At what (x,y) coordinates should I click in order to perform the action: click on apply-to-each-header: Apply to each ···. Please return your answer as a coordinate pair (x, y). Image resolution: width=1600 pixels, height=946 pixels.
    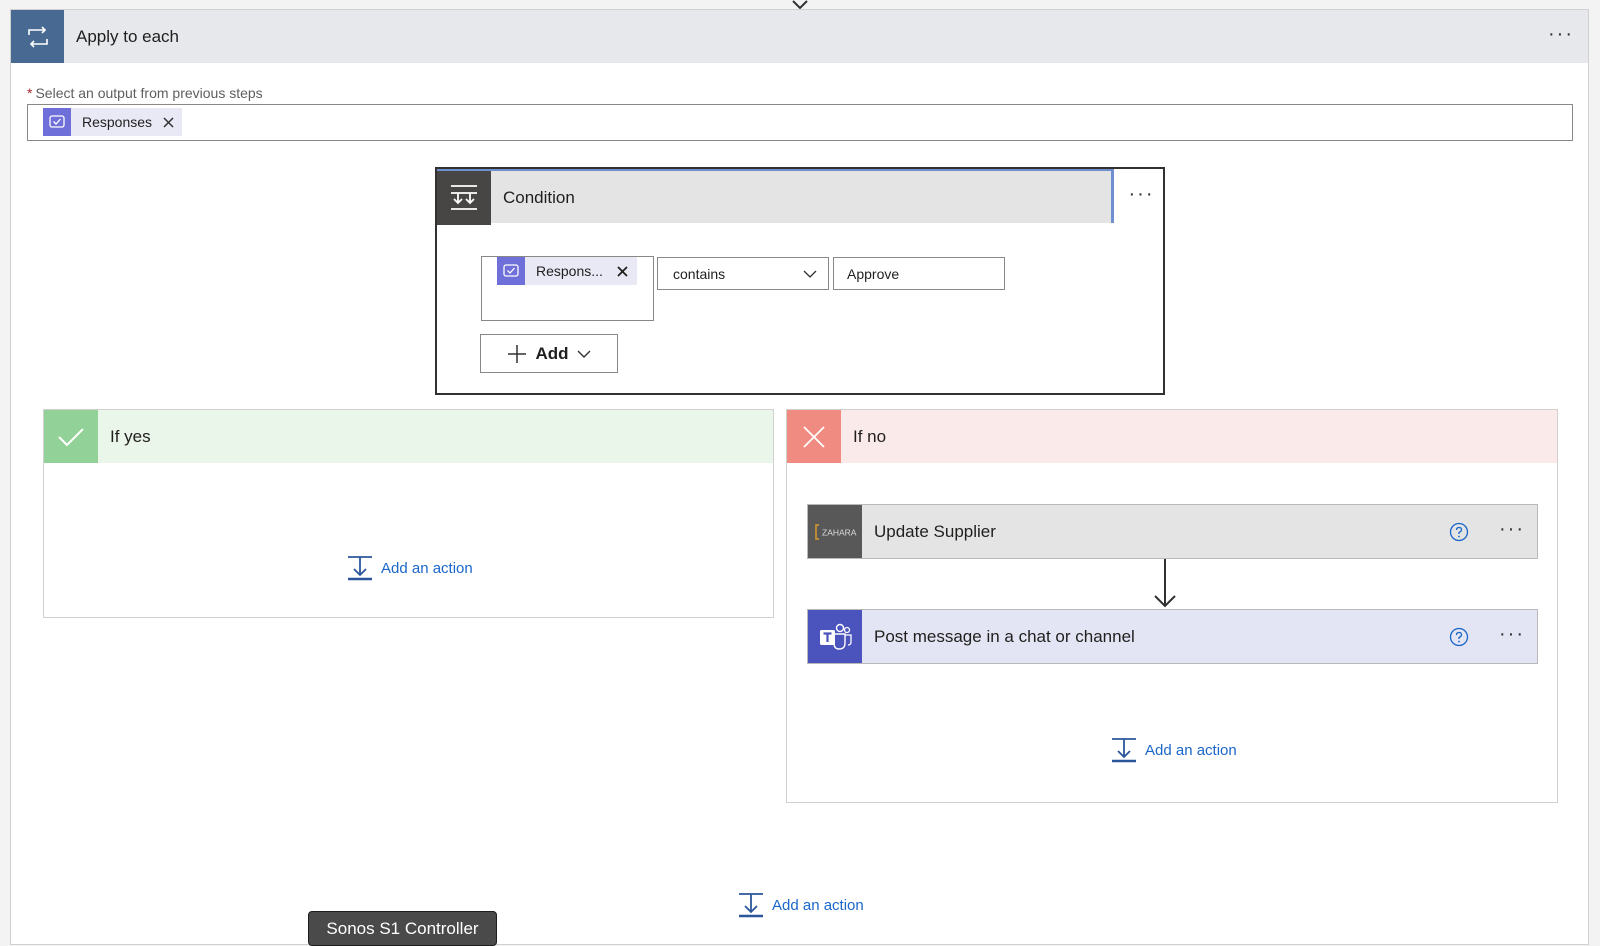
    Looking at the image, I should click on (799, 36).